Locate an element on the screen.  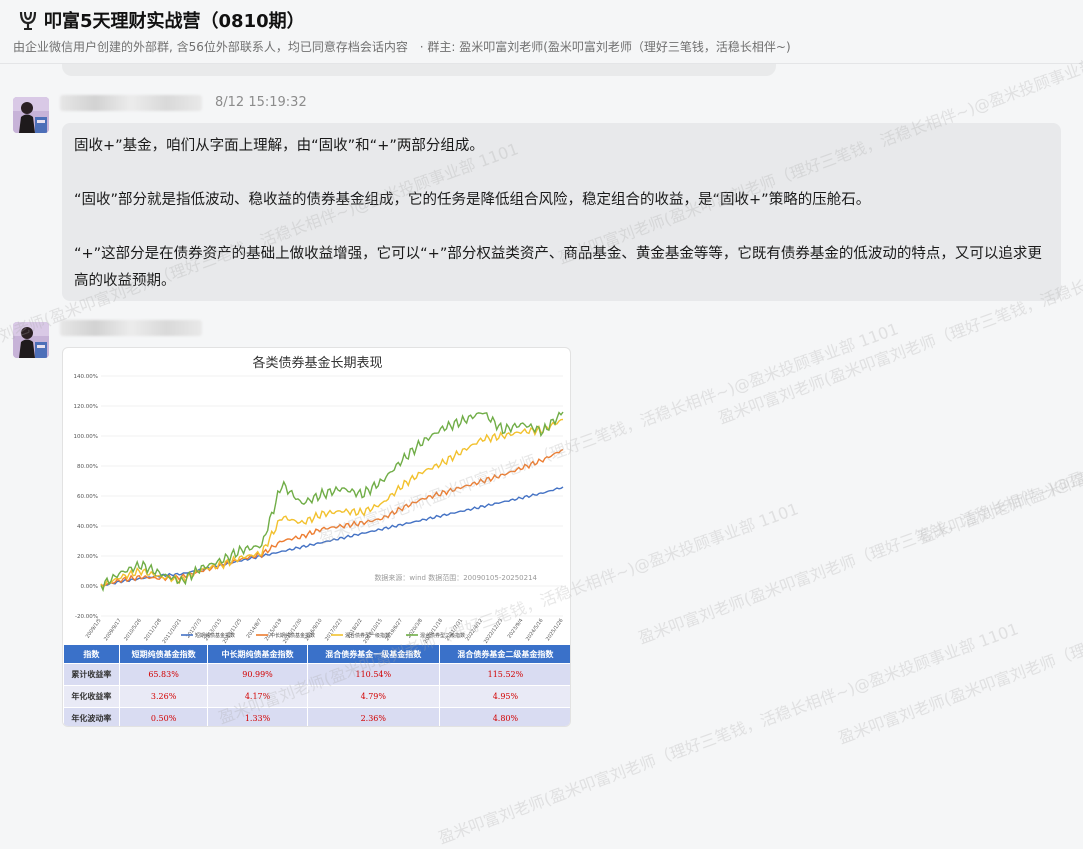
table-row: 年化波动率 0.50% 1.33% 2.36% 4.80% is located at coordinates (316, 716).